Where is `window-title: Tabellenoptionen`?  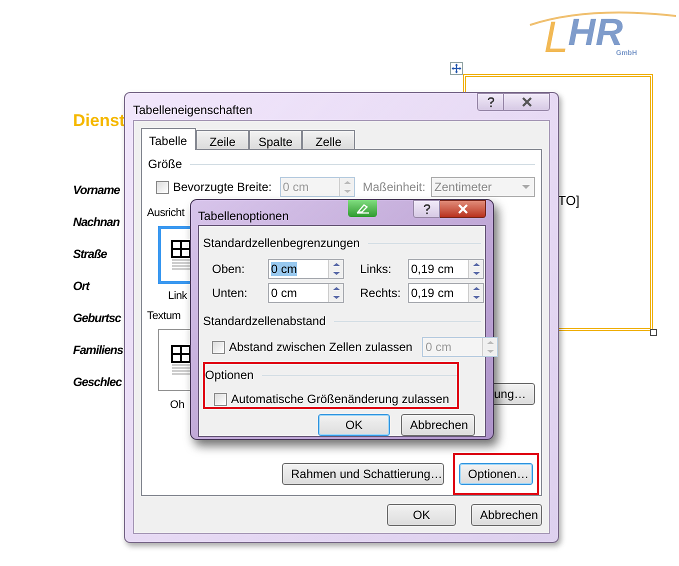 window-title: Tabellenoptionen is located at coordinates (243, 216).